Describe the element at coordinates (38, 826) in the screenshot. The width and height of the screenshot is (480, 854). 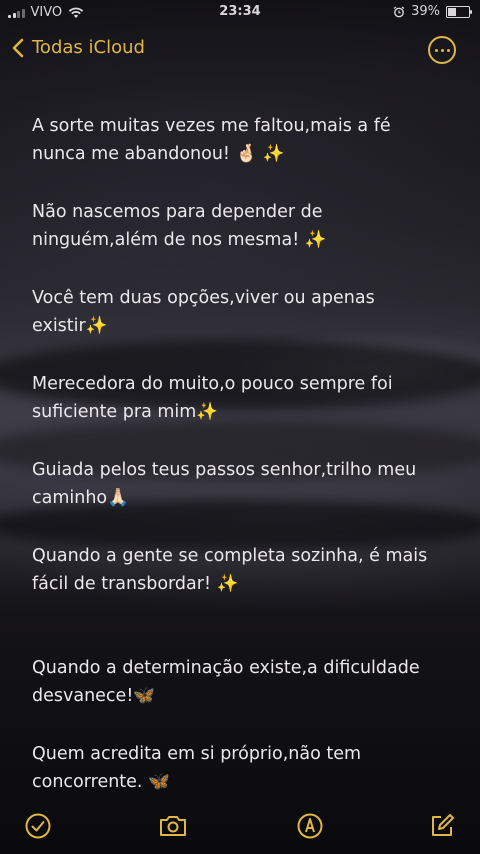
I see `checklist-icon` at that location.